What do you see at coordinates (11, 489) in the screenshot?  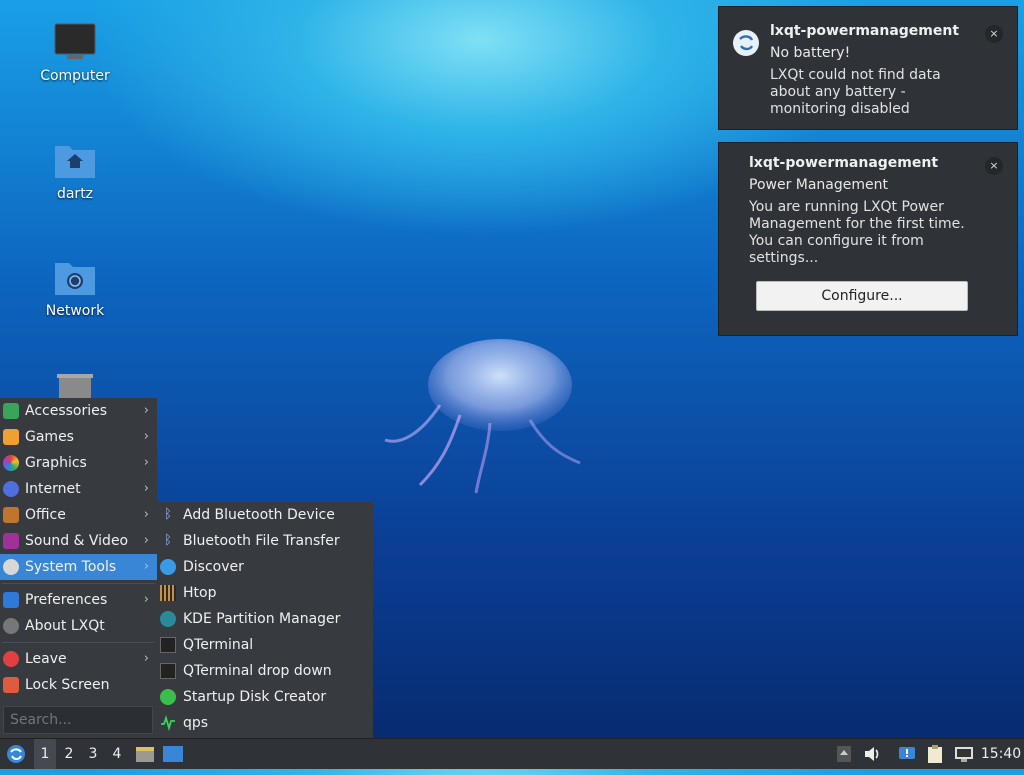 I see `internet-icon` at bounding box center [11, 489].